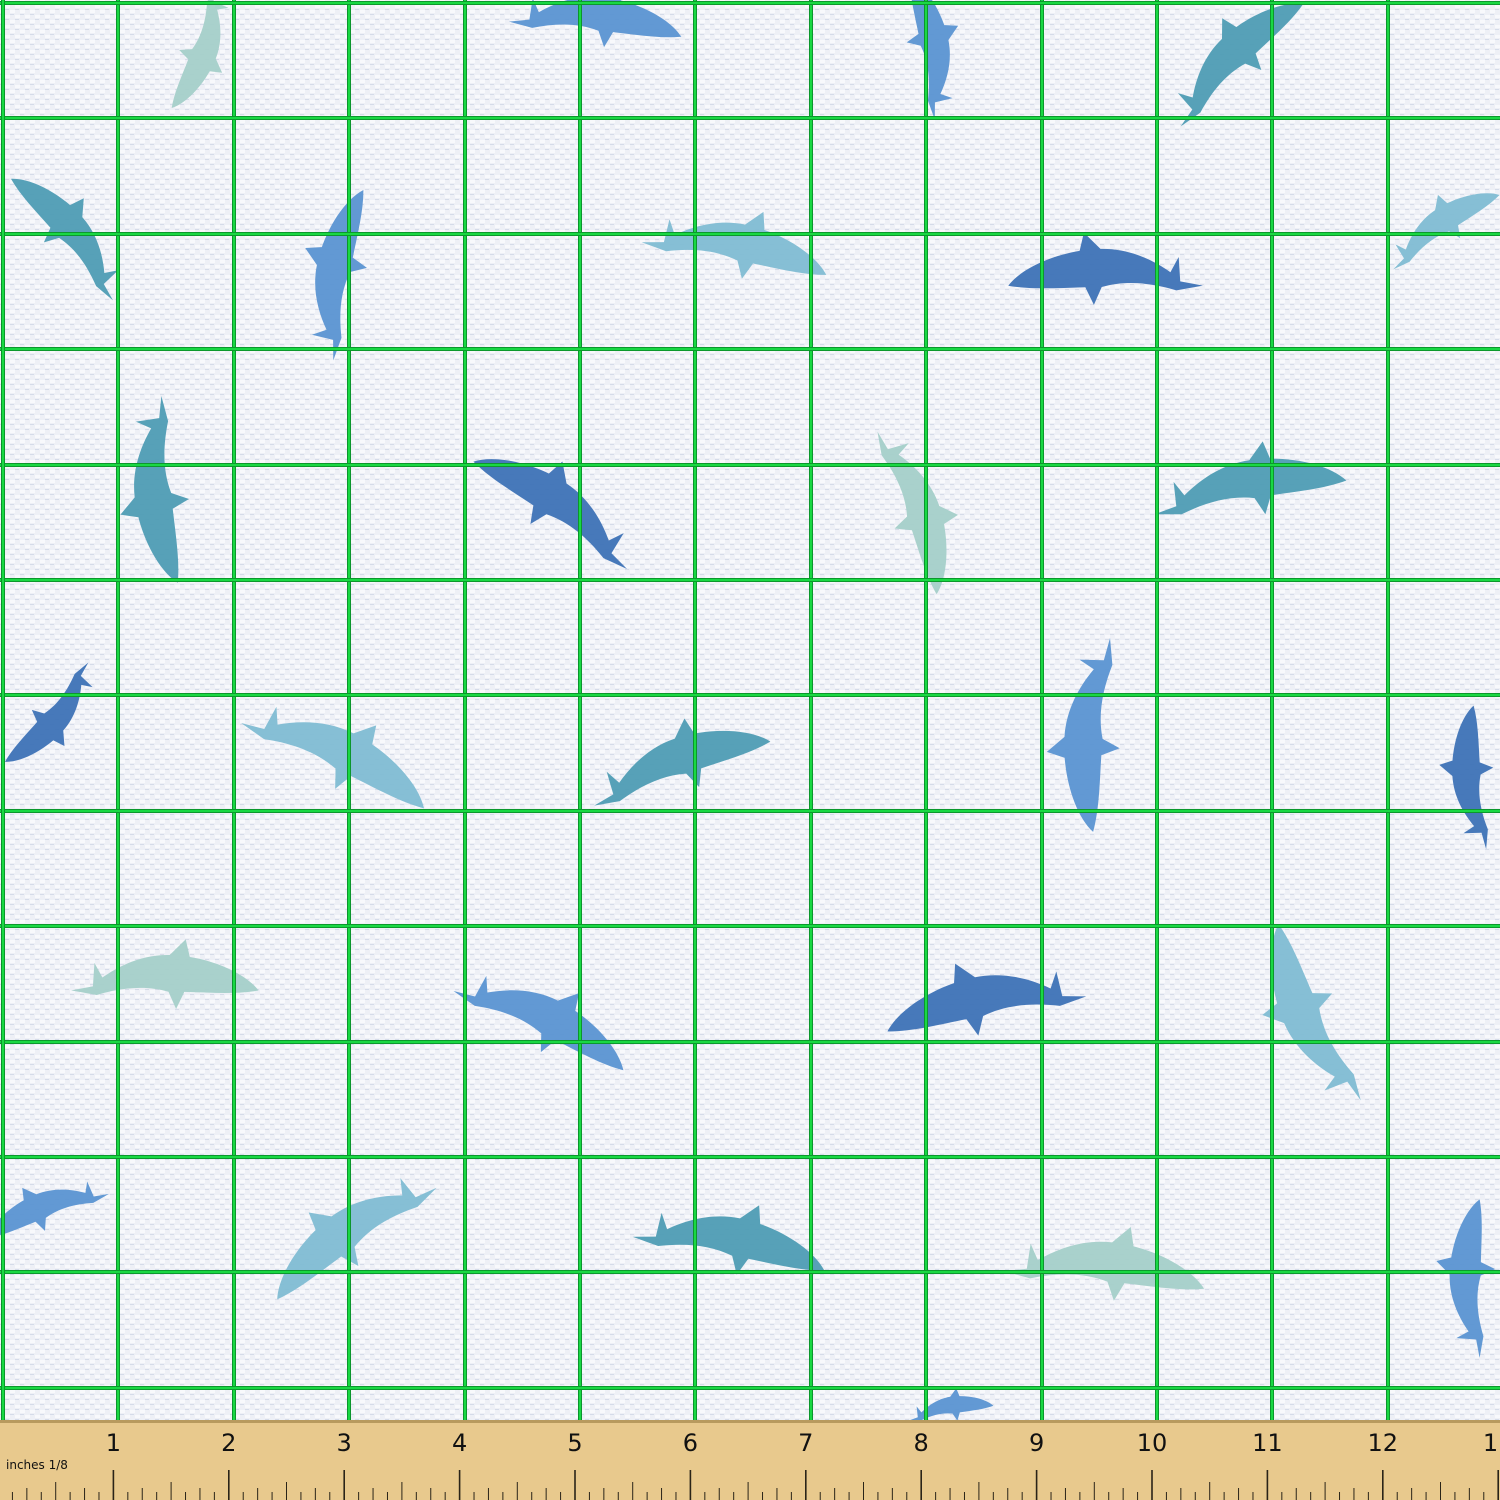 This screenshot has width=1500, height=1500. I want to click on ruler-number: 8, so click(921, 1443).